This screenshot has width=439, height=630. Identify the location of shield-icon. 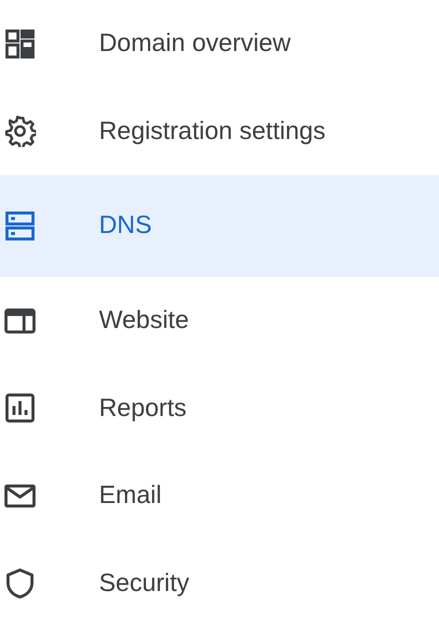
(20, 583).